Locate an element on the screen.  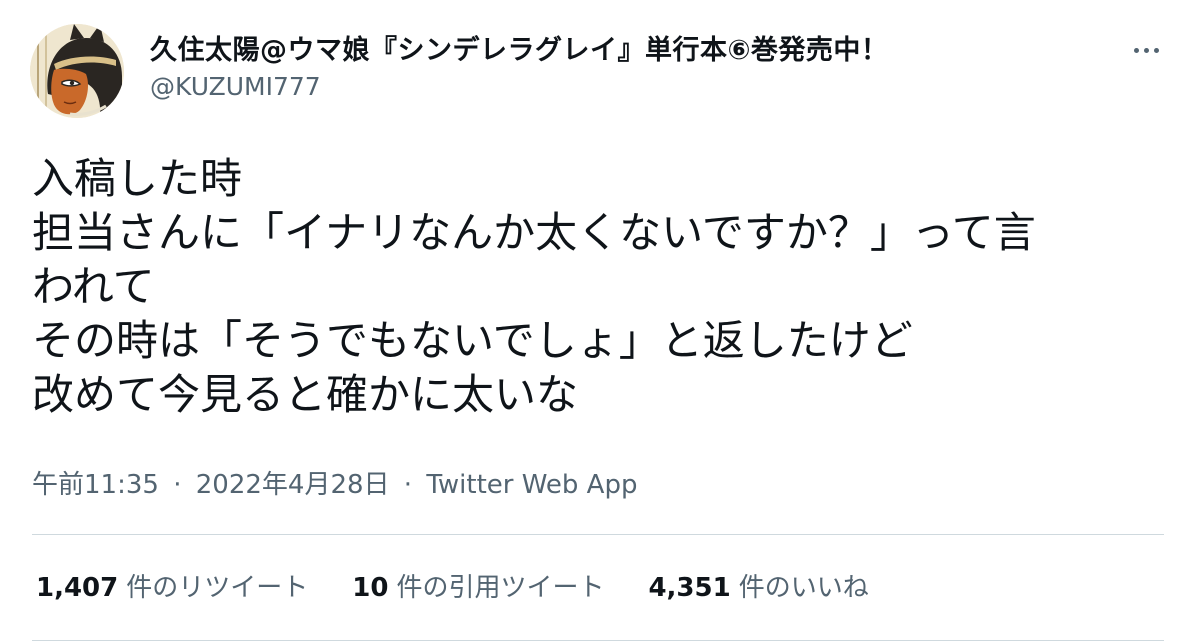
tweet-time: 午前11:35 is located at coordinates (95, 485).